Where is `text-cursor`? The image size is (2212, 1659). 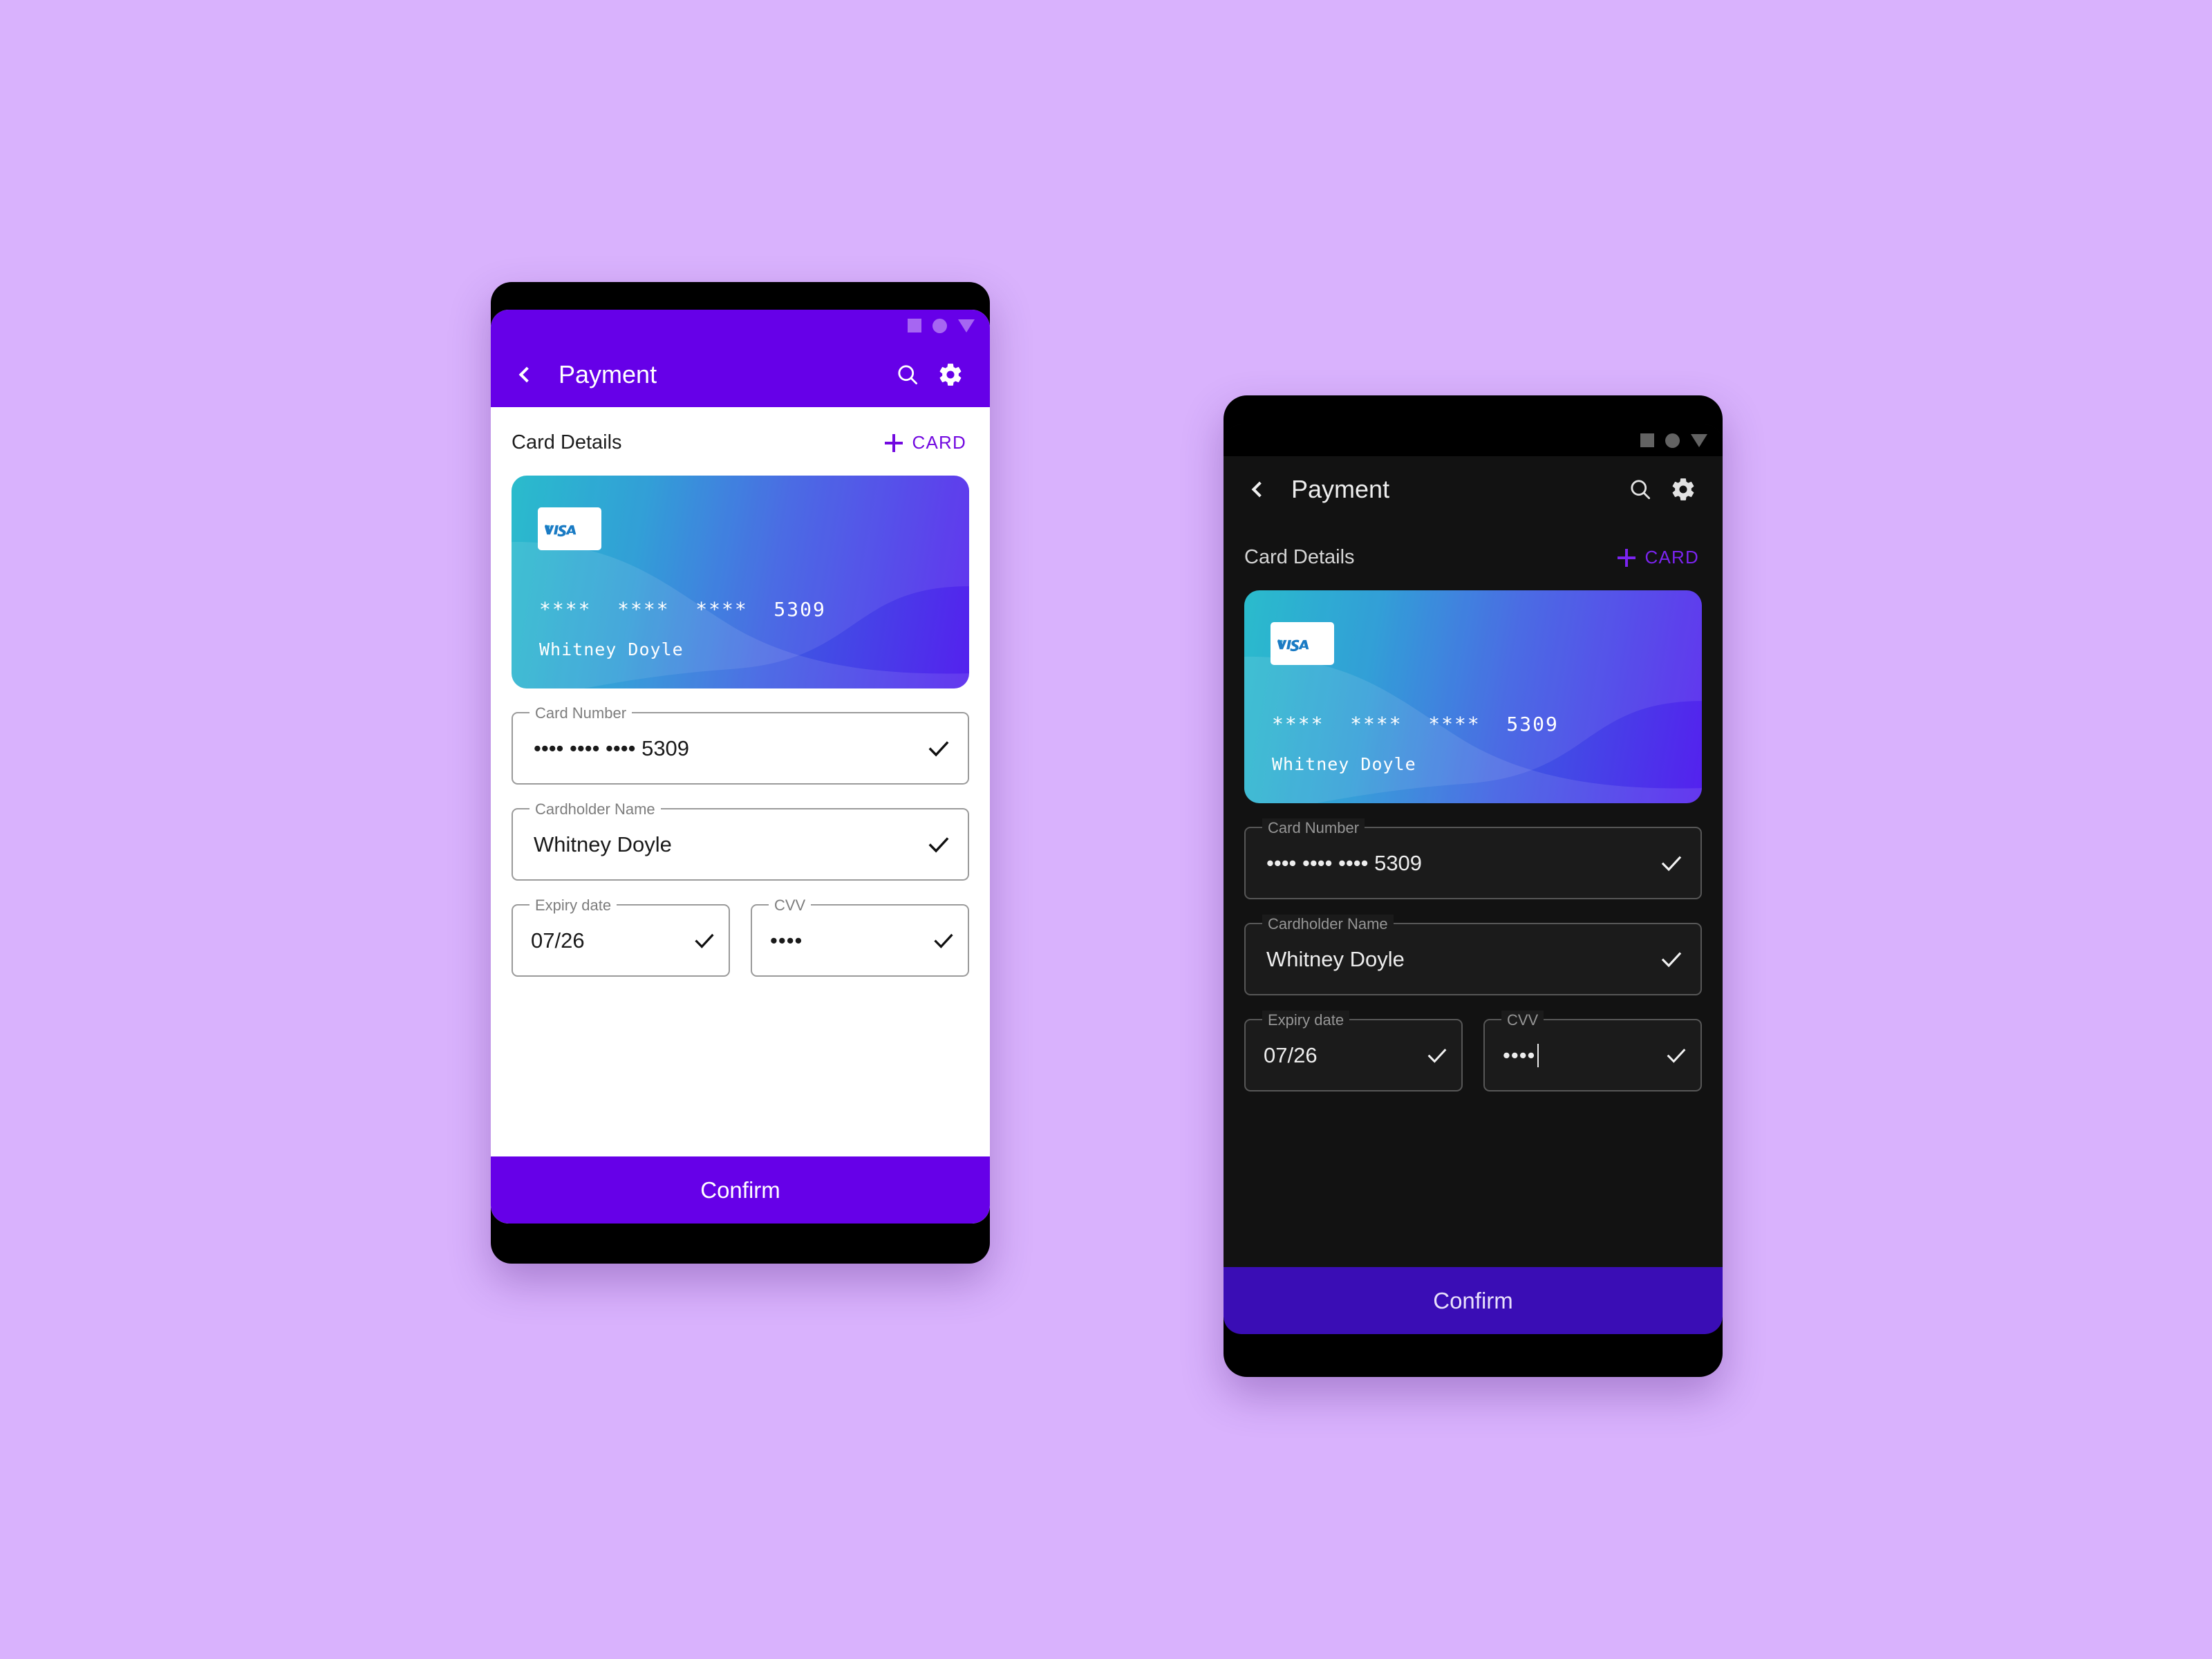 text-cursor is located at coordinates (1538, 1055).